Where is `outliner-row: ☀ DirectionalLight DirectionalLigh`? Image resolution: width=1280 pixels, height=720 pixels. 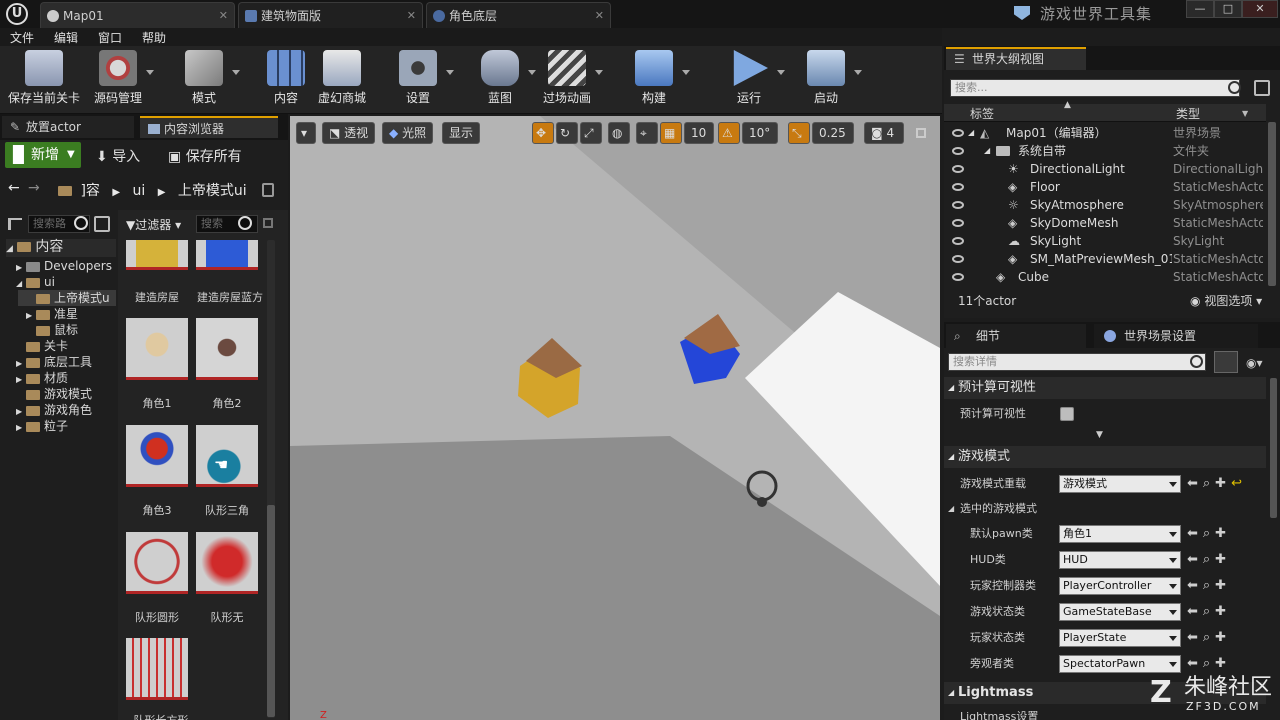 outliner-row: ☀ DirectionalLight DirectionalLigh is located at coordinates (1105, 169).